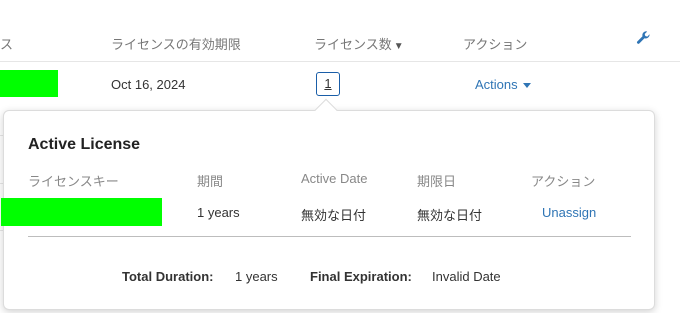 The image size is (680, 313). What do you see at coordinates (81, 212) in the screenshot?
I see `redacted-license-key` at bounding box center [81, 212].